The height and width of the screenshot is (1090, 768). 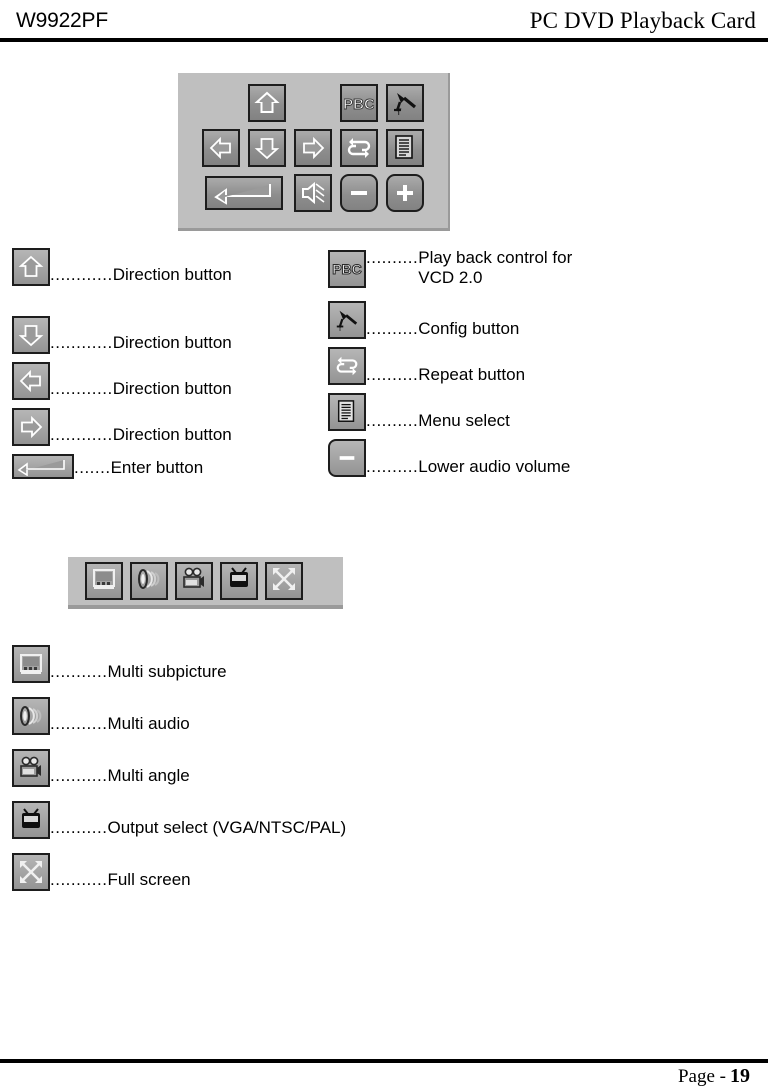 What do you see at coordinates (31, 335) in the screenshot?
I see `legend-arrow-down-icon` at bounding box center [31, 335].